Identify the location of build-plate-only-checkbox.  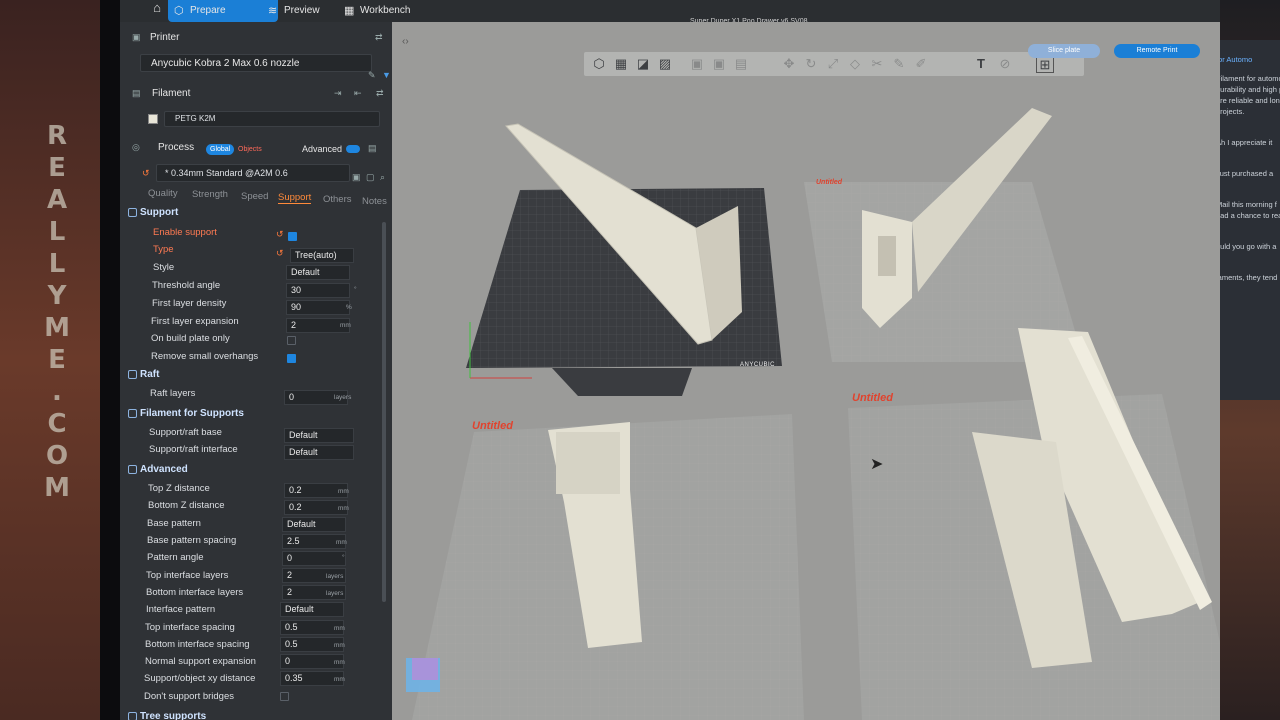
(291, 340).